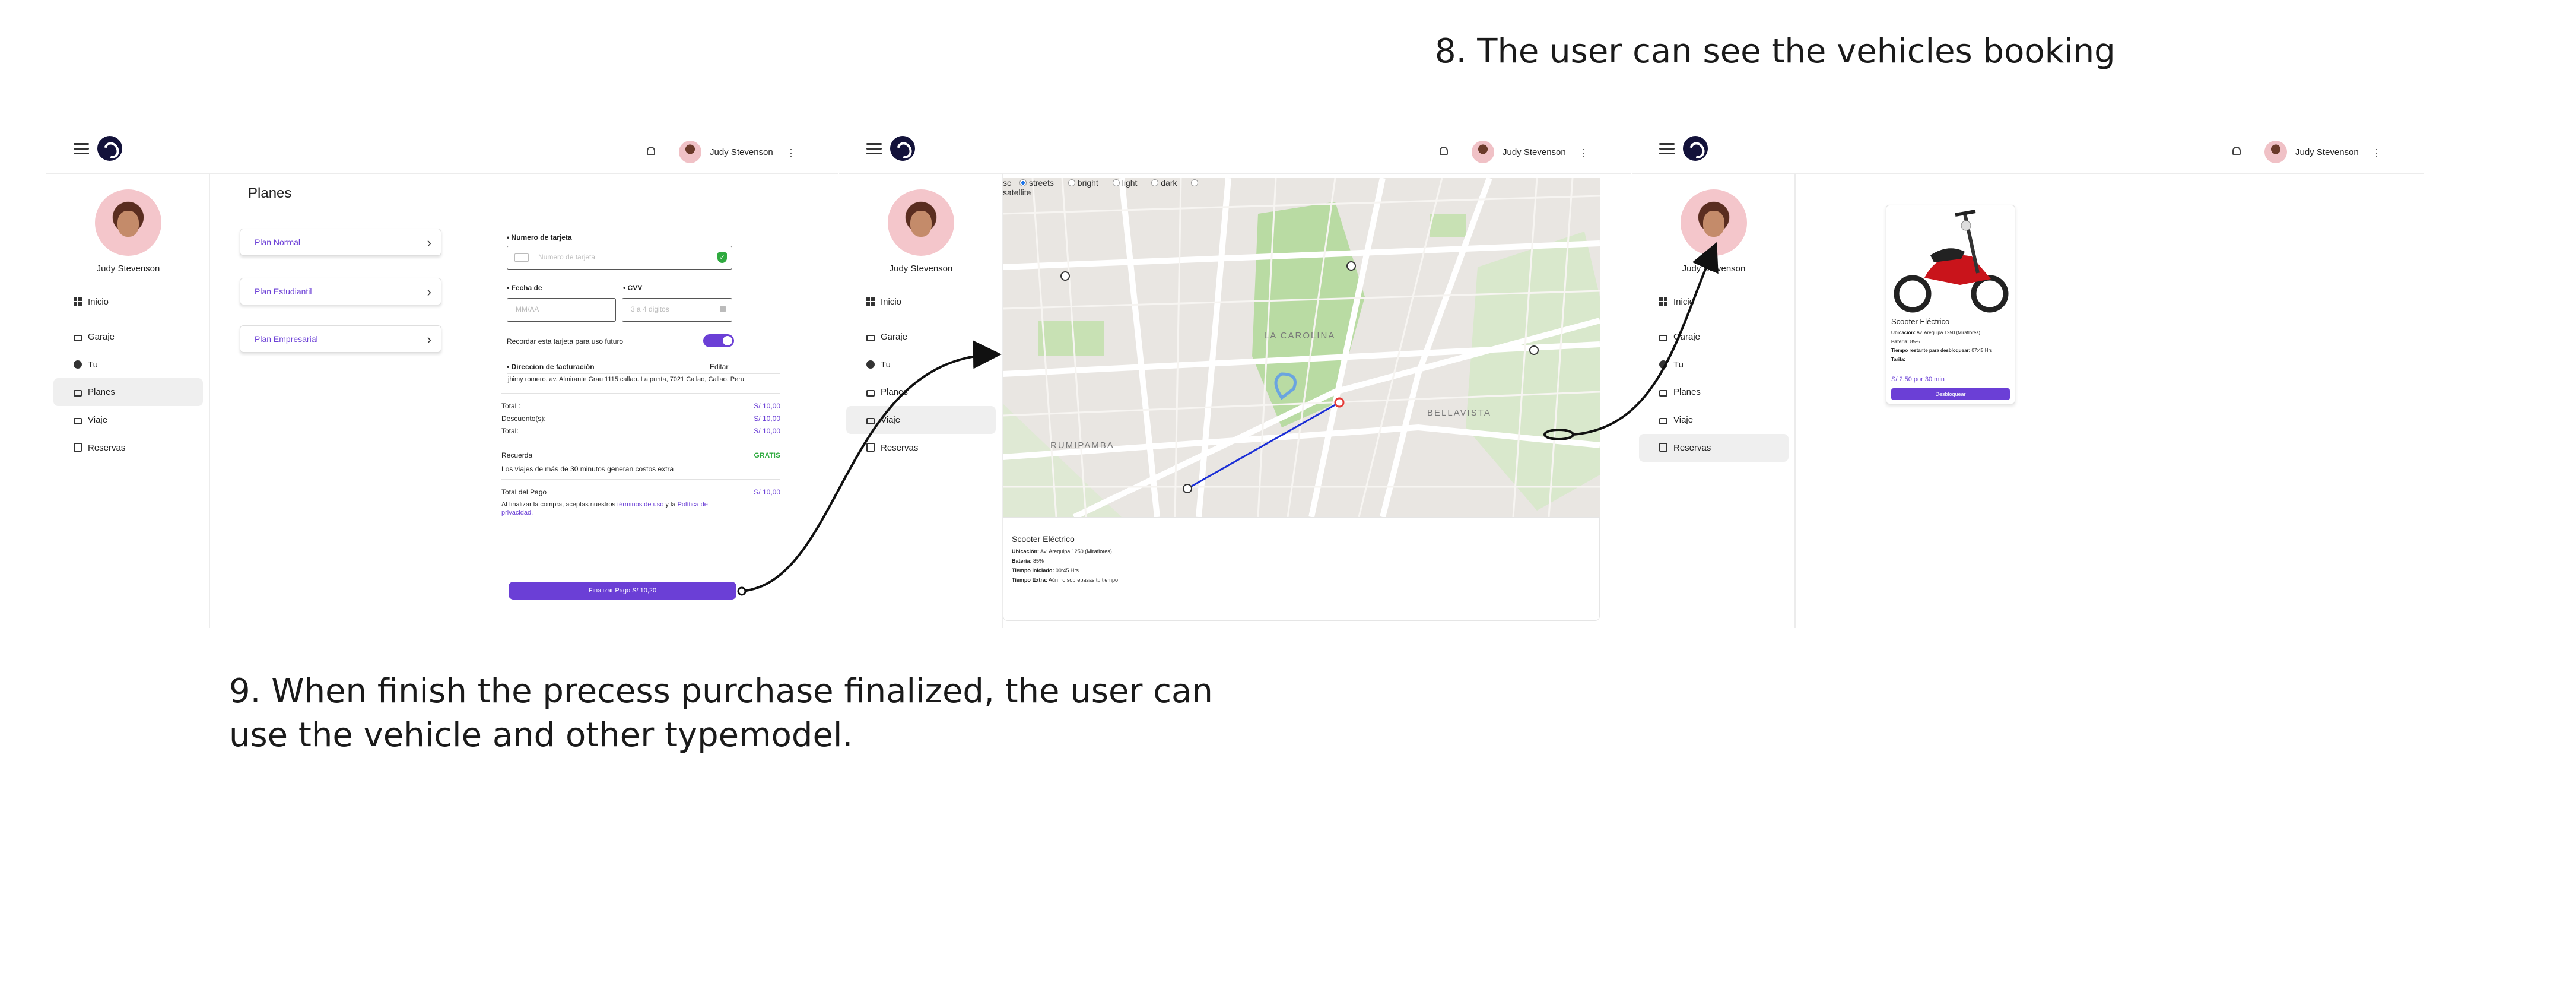 This screenshot has height=986, width=2576. I want to click on arrow-pay-to-map, so click(871, 466).